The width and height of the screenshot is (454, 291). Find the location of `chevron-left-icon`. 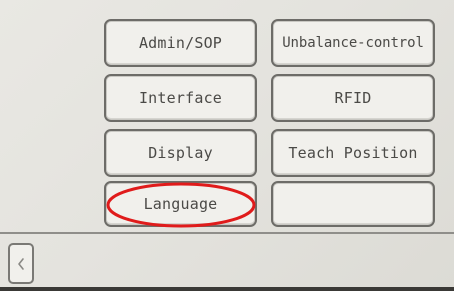

chevron-left-icon is located at coordinates (21, 263).